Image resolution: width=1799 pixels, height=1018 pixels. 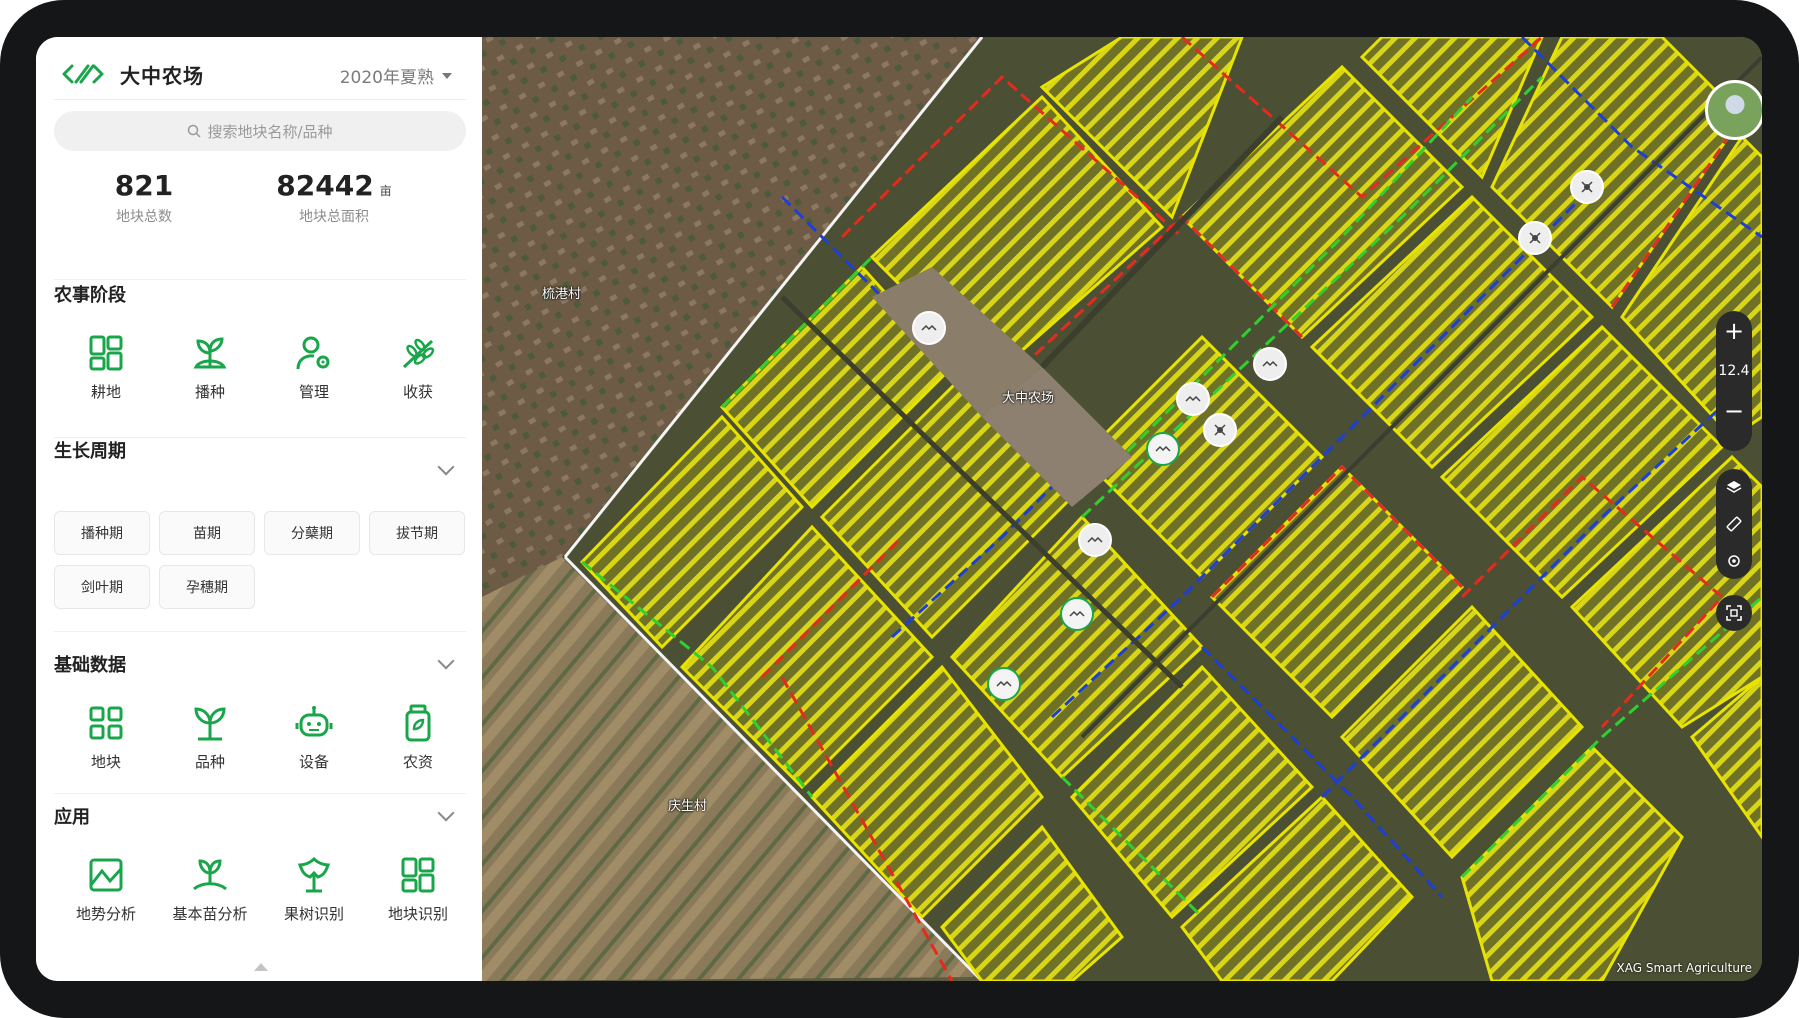 What do you see at coordinates (106, 875) in the screenshot?
I see `terrain-icon` at bounding box center [106, 875].